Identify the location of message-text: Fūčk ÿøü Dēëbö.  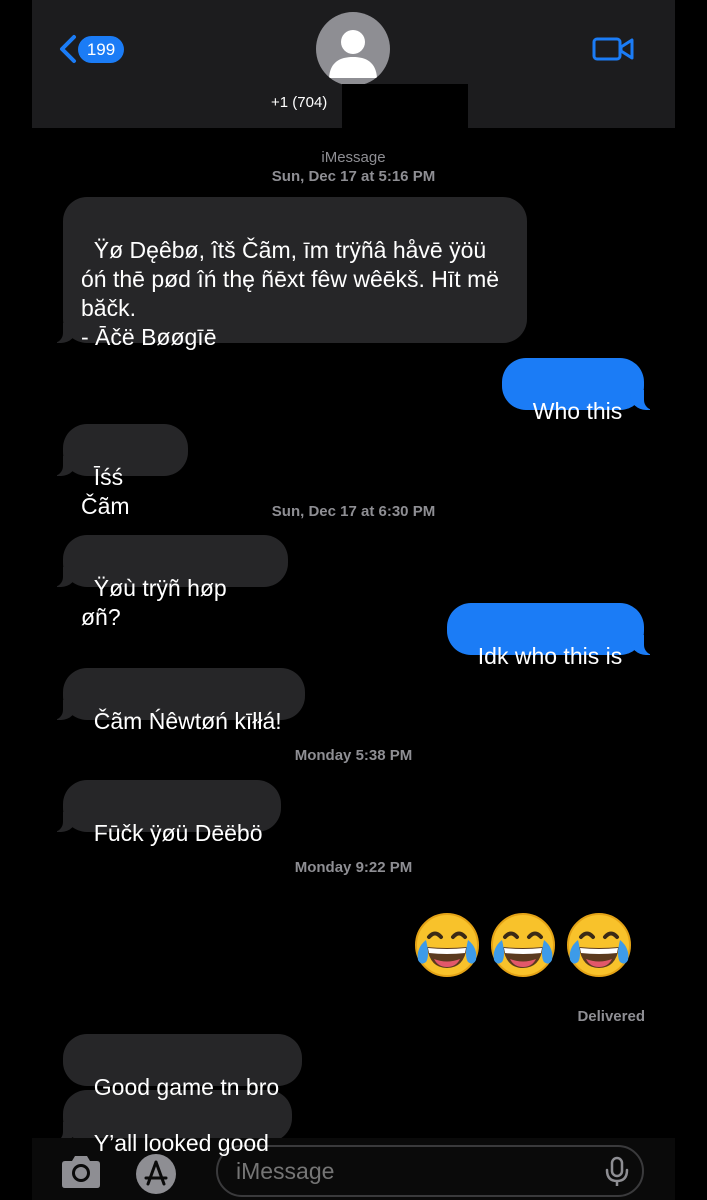
(178, 833).